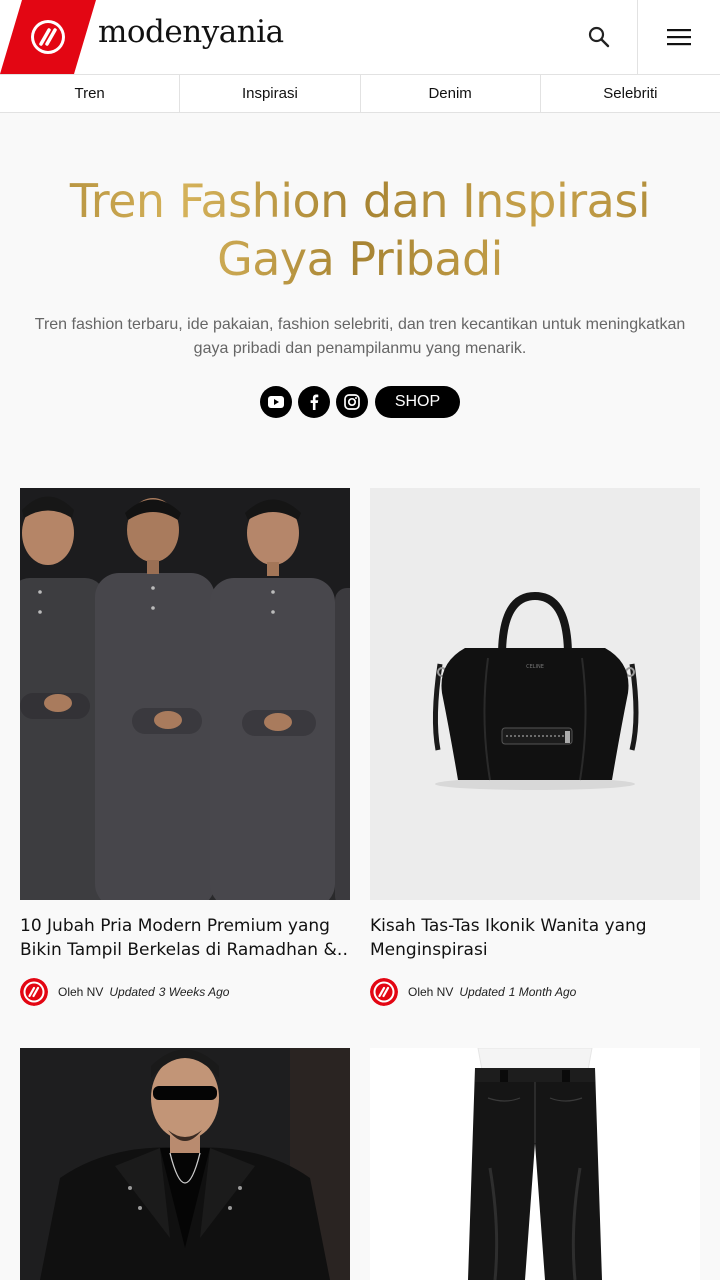 Image resolution: width=720 pixels, height=1280 pixels. What do you see at coordinates (48, 37) in the screenshot?
I see `brand-logo-icon` at bounding box center [48, 37].